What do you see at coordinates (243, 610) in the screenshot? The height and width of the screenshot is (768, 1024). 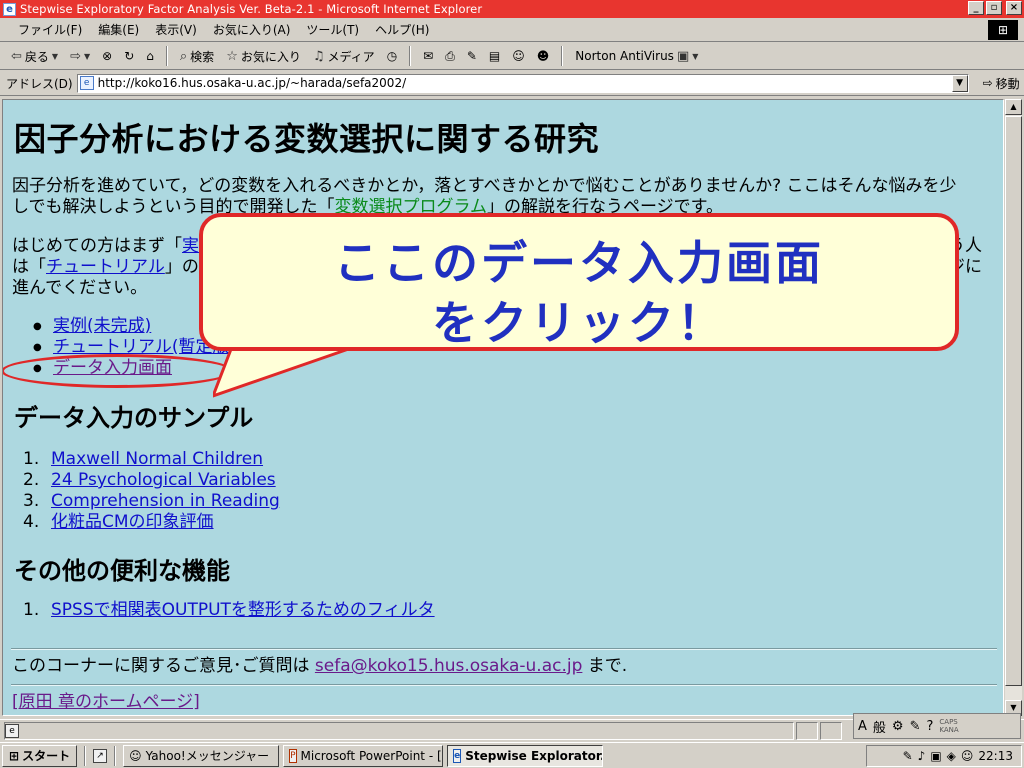 I see `spss-filter-link: SPSSで相関表OUTPUTを整形するためのフィルタ` at bounding box center [243, 610].